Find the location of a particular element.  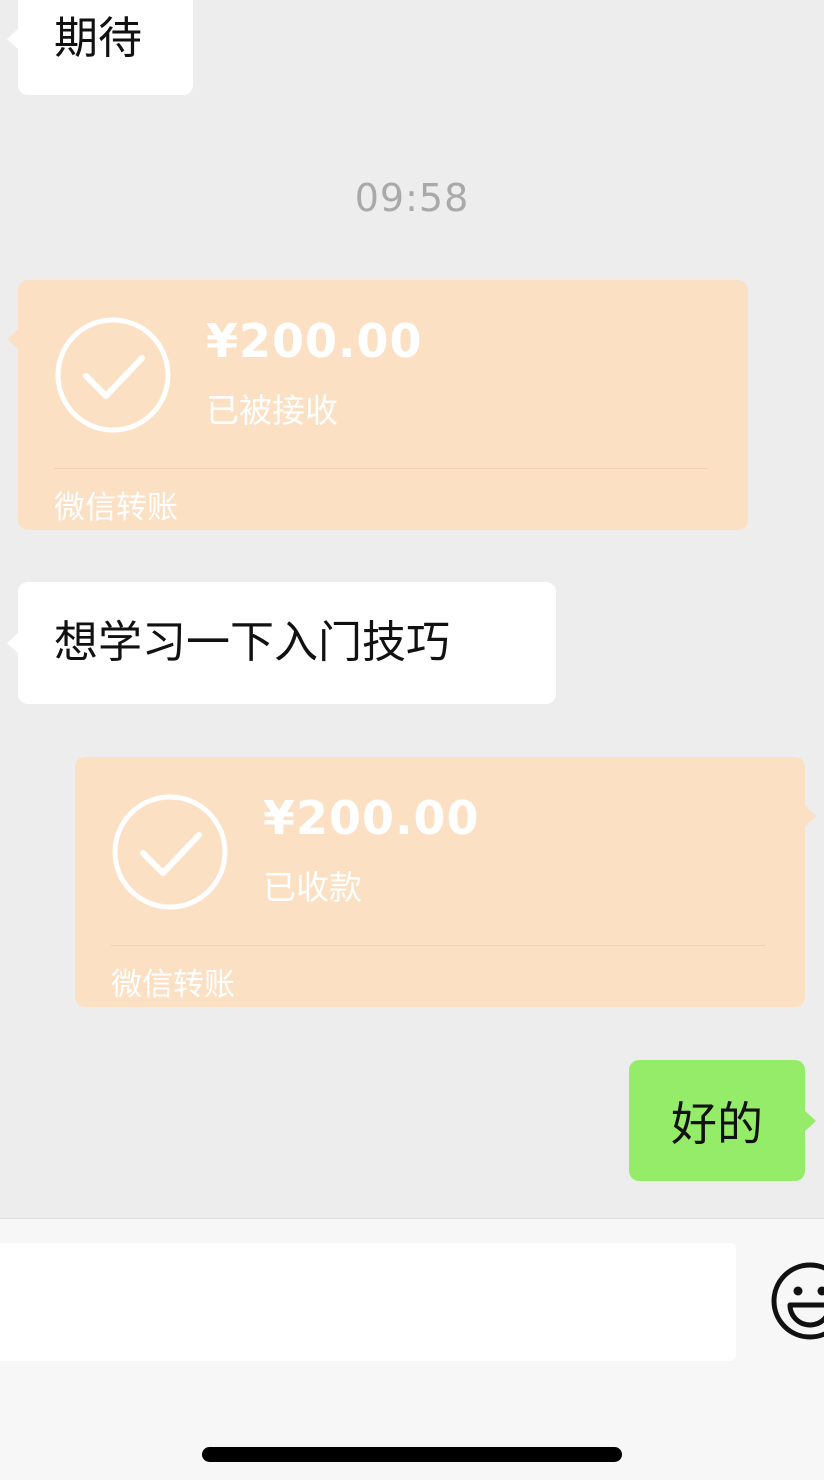

message-timestamp: 09:58 is located at coordinates (412, 198).